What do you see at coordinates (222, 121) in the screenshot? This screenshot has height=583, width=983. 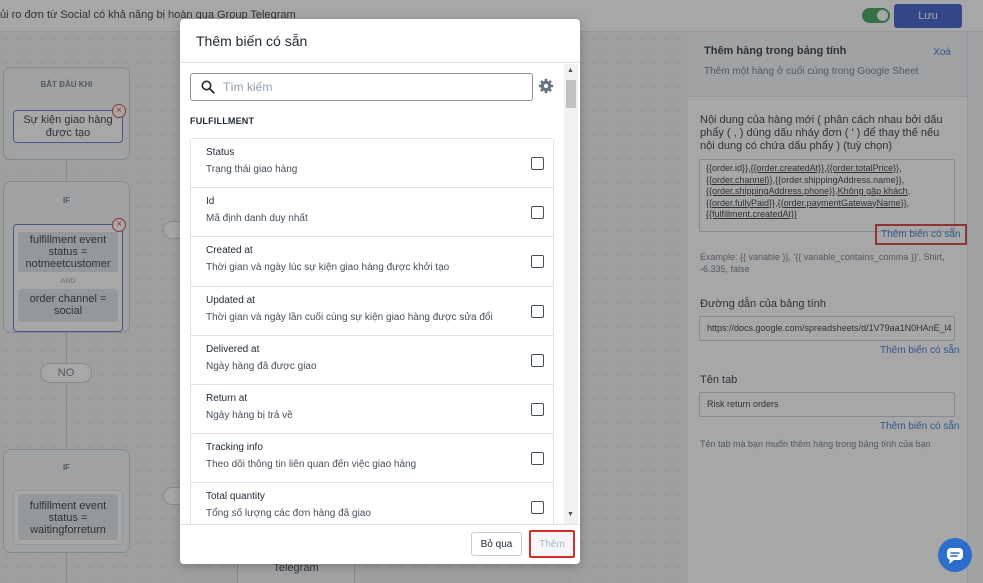 I see `section-label: FULFILLMENT` at bounding box center [222, 121].